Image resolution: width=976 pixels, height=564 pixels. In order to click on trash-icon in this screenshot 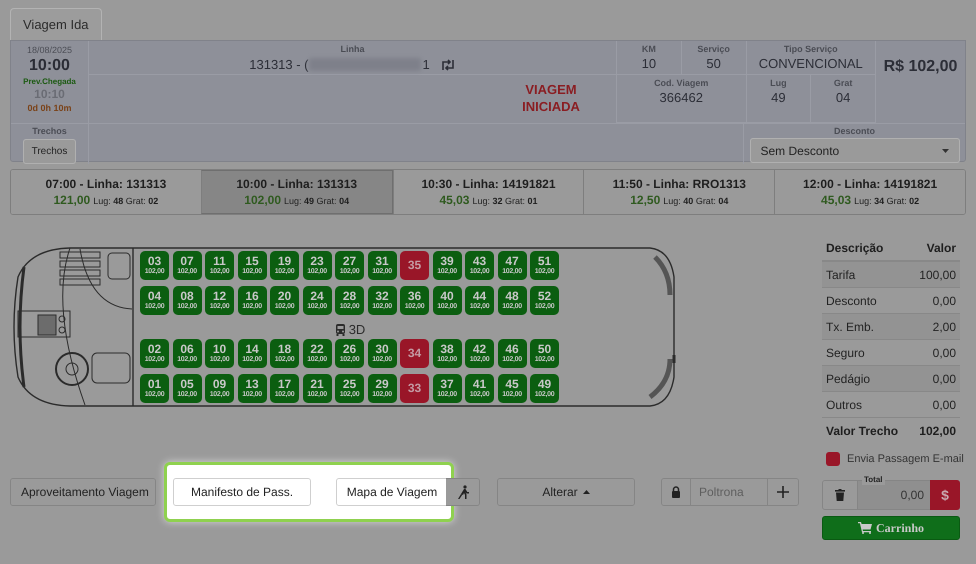, I will do `click(840, 495)`.